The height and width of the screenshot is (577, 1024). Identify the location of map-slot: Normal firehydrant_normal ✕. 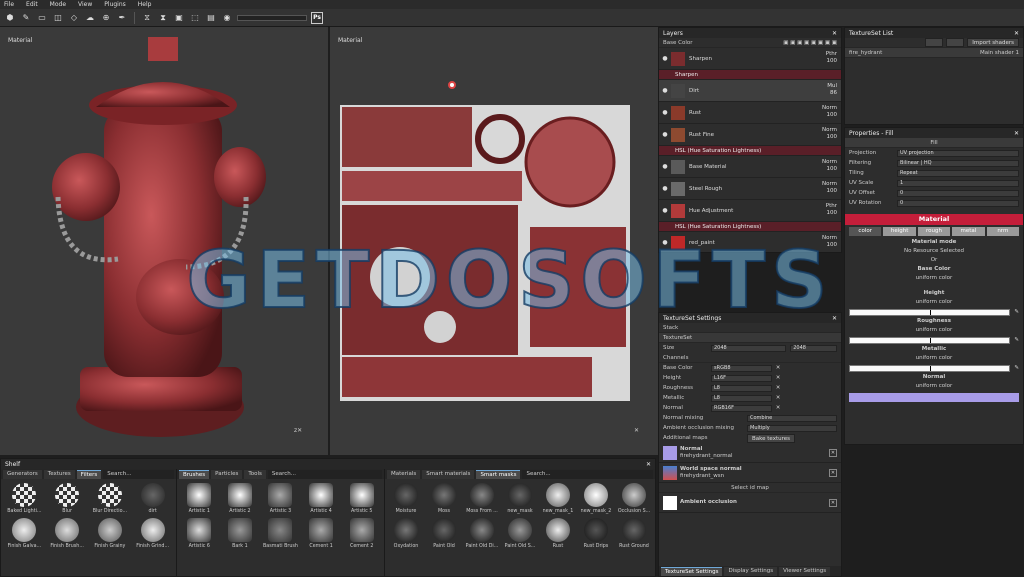
(750, 453).